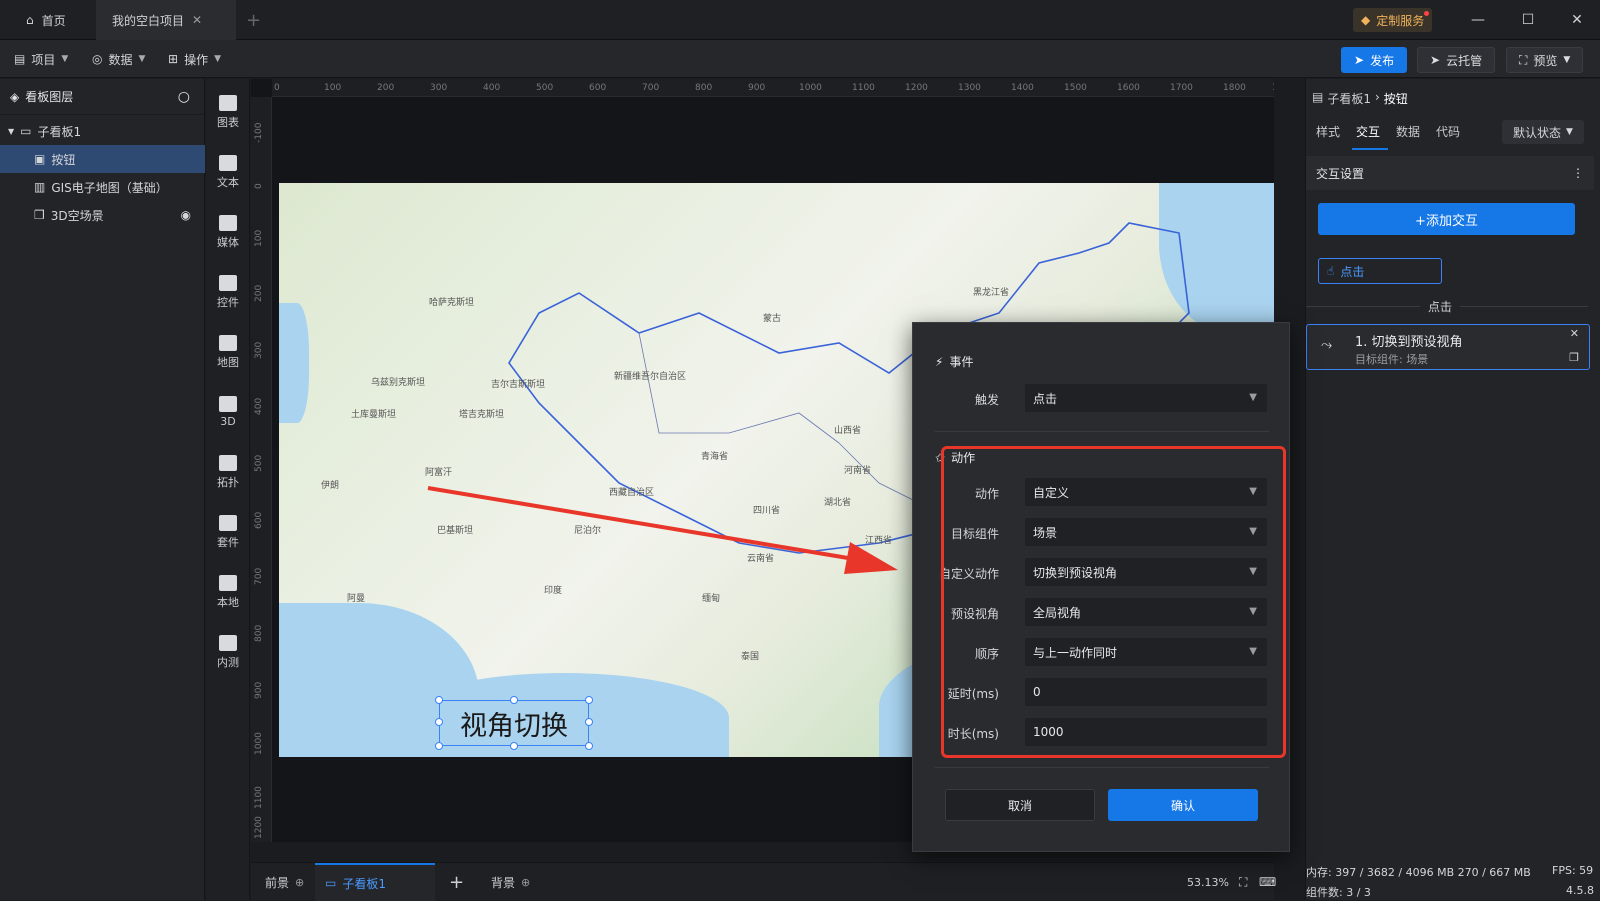 Image resolution: width=1600 pixels, height=901 pixels. What do you see at coordinates (1408, 131) in the screenshot?
I see `tab-data: 数据` at bounding box center [1408, 131].